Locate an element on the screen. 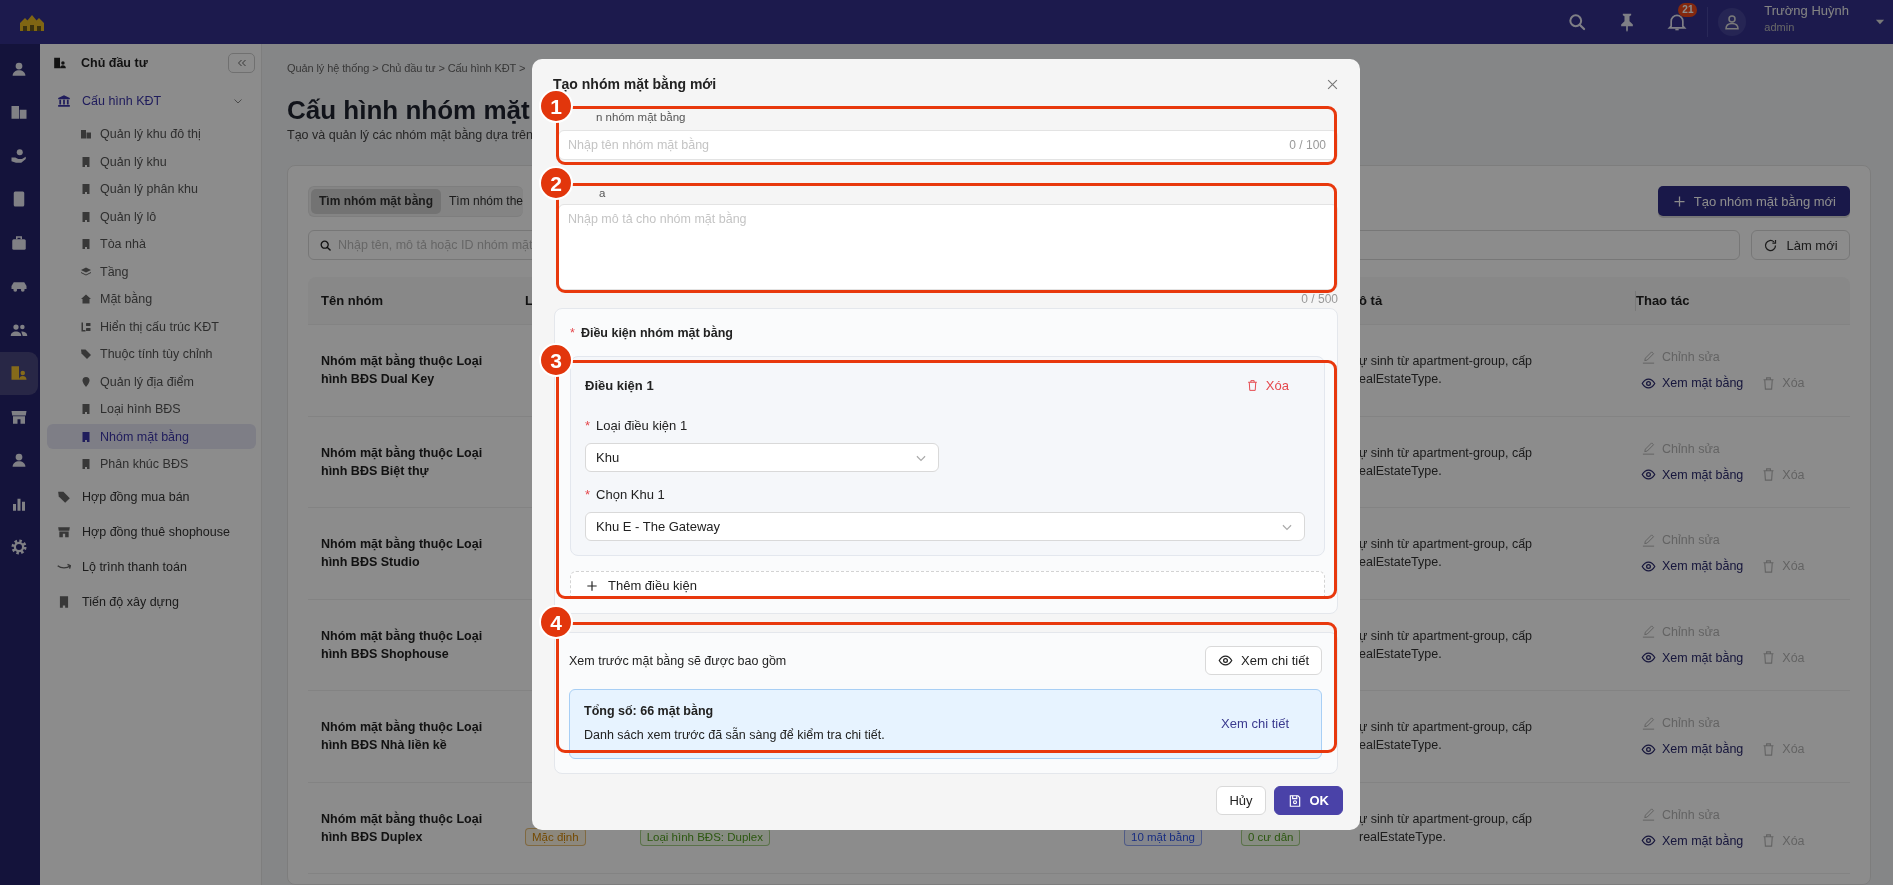 The image size is (1893, 885). sidebar-item: Cấu hình KĐT is located at coordinates (150, 100).